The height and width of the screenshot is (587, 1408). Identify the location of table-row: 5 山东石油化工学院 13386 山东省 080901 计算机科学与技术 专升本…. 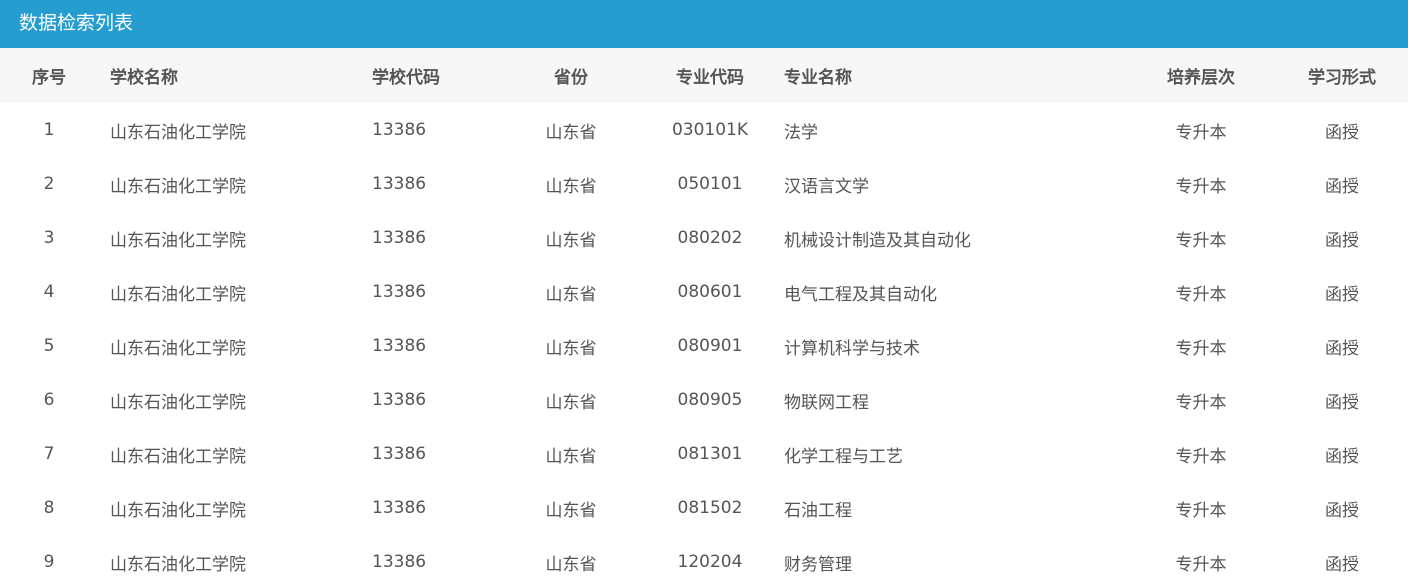
(704, 346).